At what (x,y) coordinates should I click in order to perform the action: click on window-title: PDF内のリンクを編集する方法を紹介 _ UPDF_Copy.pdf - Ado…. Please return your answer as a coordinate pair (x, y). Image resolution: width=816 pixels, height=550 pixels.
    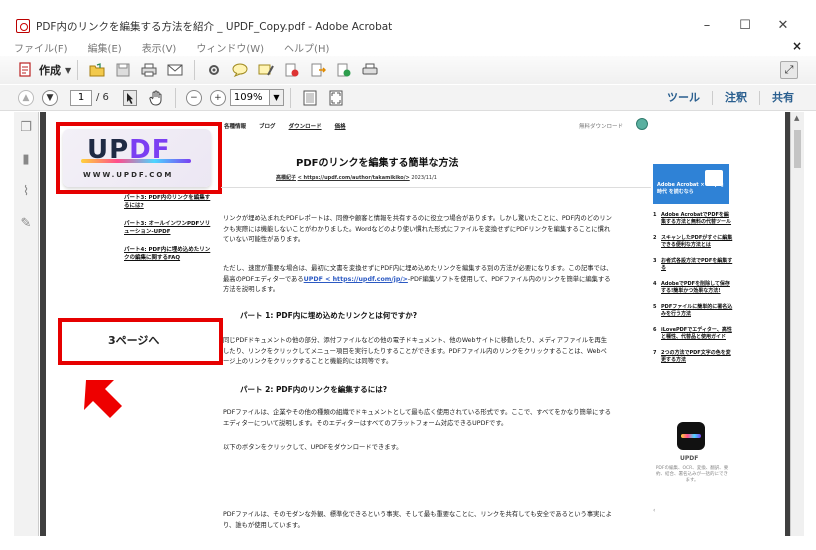
    Looking at the image, I should click on (214, 26).